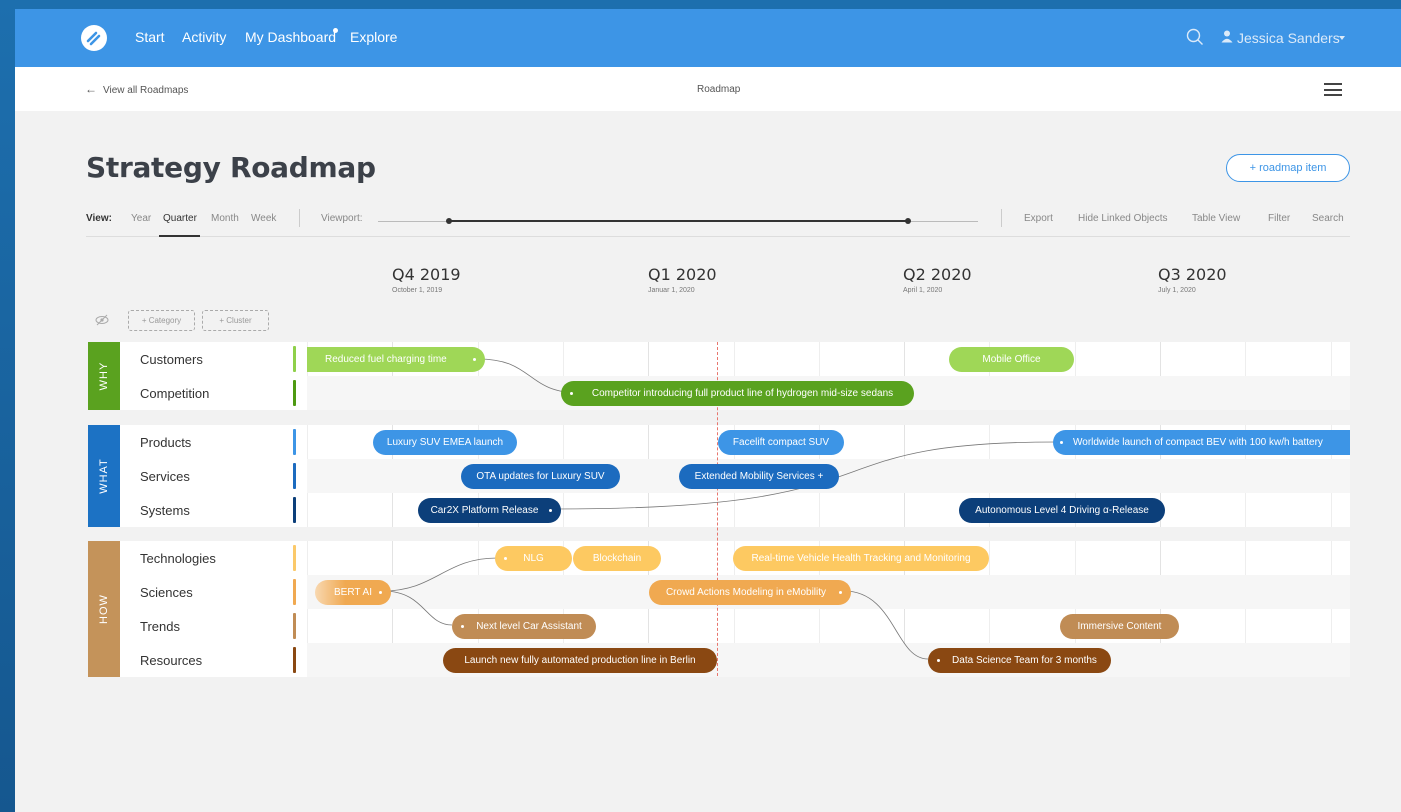 The width and height of the screenshot is (1401, 812). I want to click on user-menu: Jessica Sanders, so click(1288, 38).